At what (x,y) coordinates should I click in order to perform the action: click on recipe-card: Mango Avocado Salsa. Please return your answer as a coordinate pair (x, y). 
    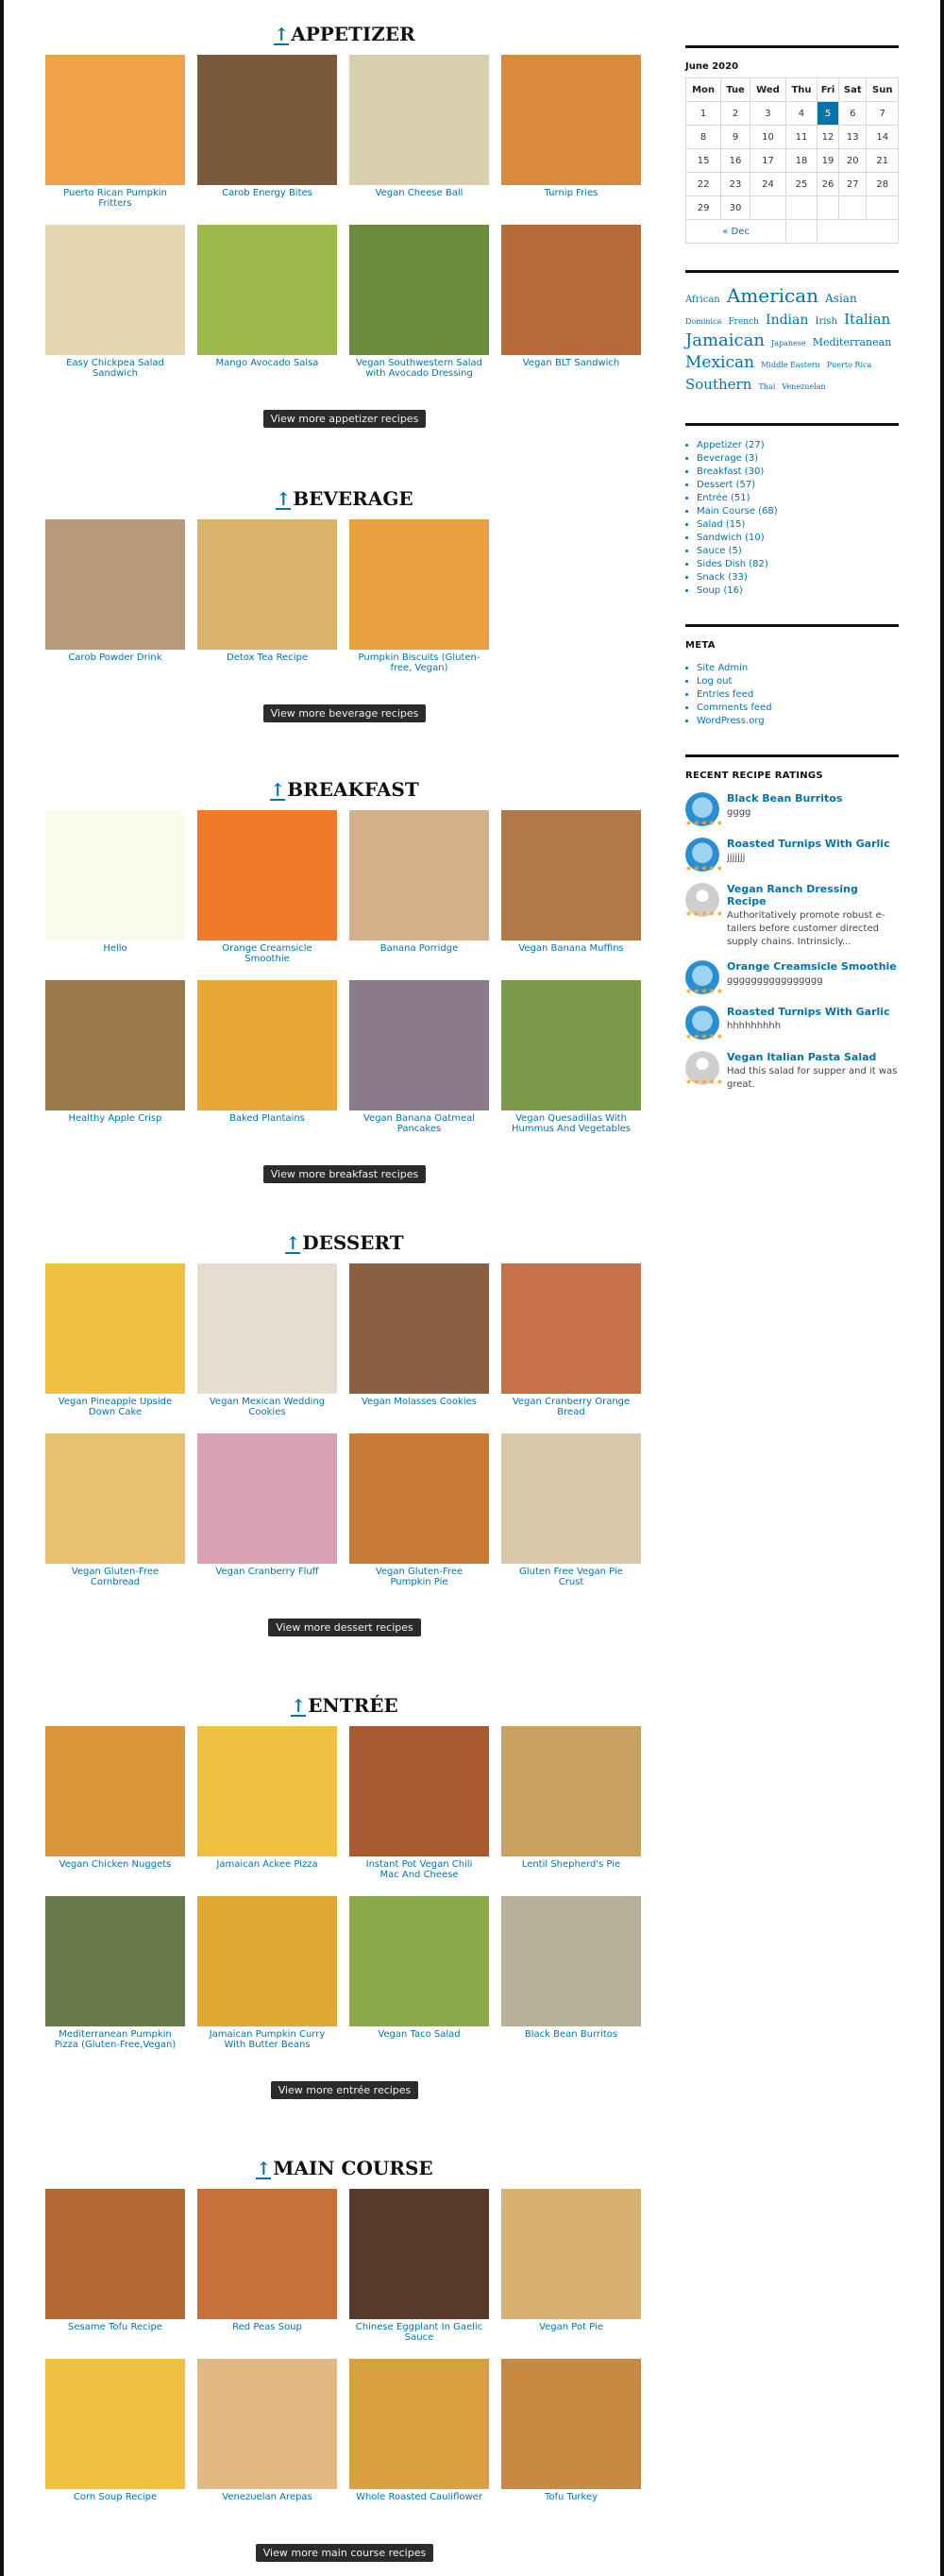
    Looking at the image, I should click on (267, 310).